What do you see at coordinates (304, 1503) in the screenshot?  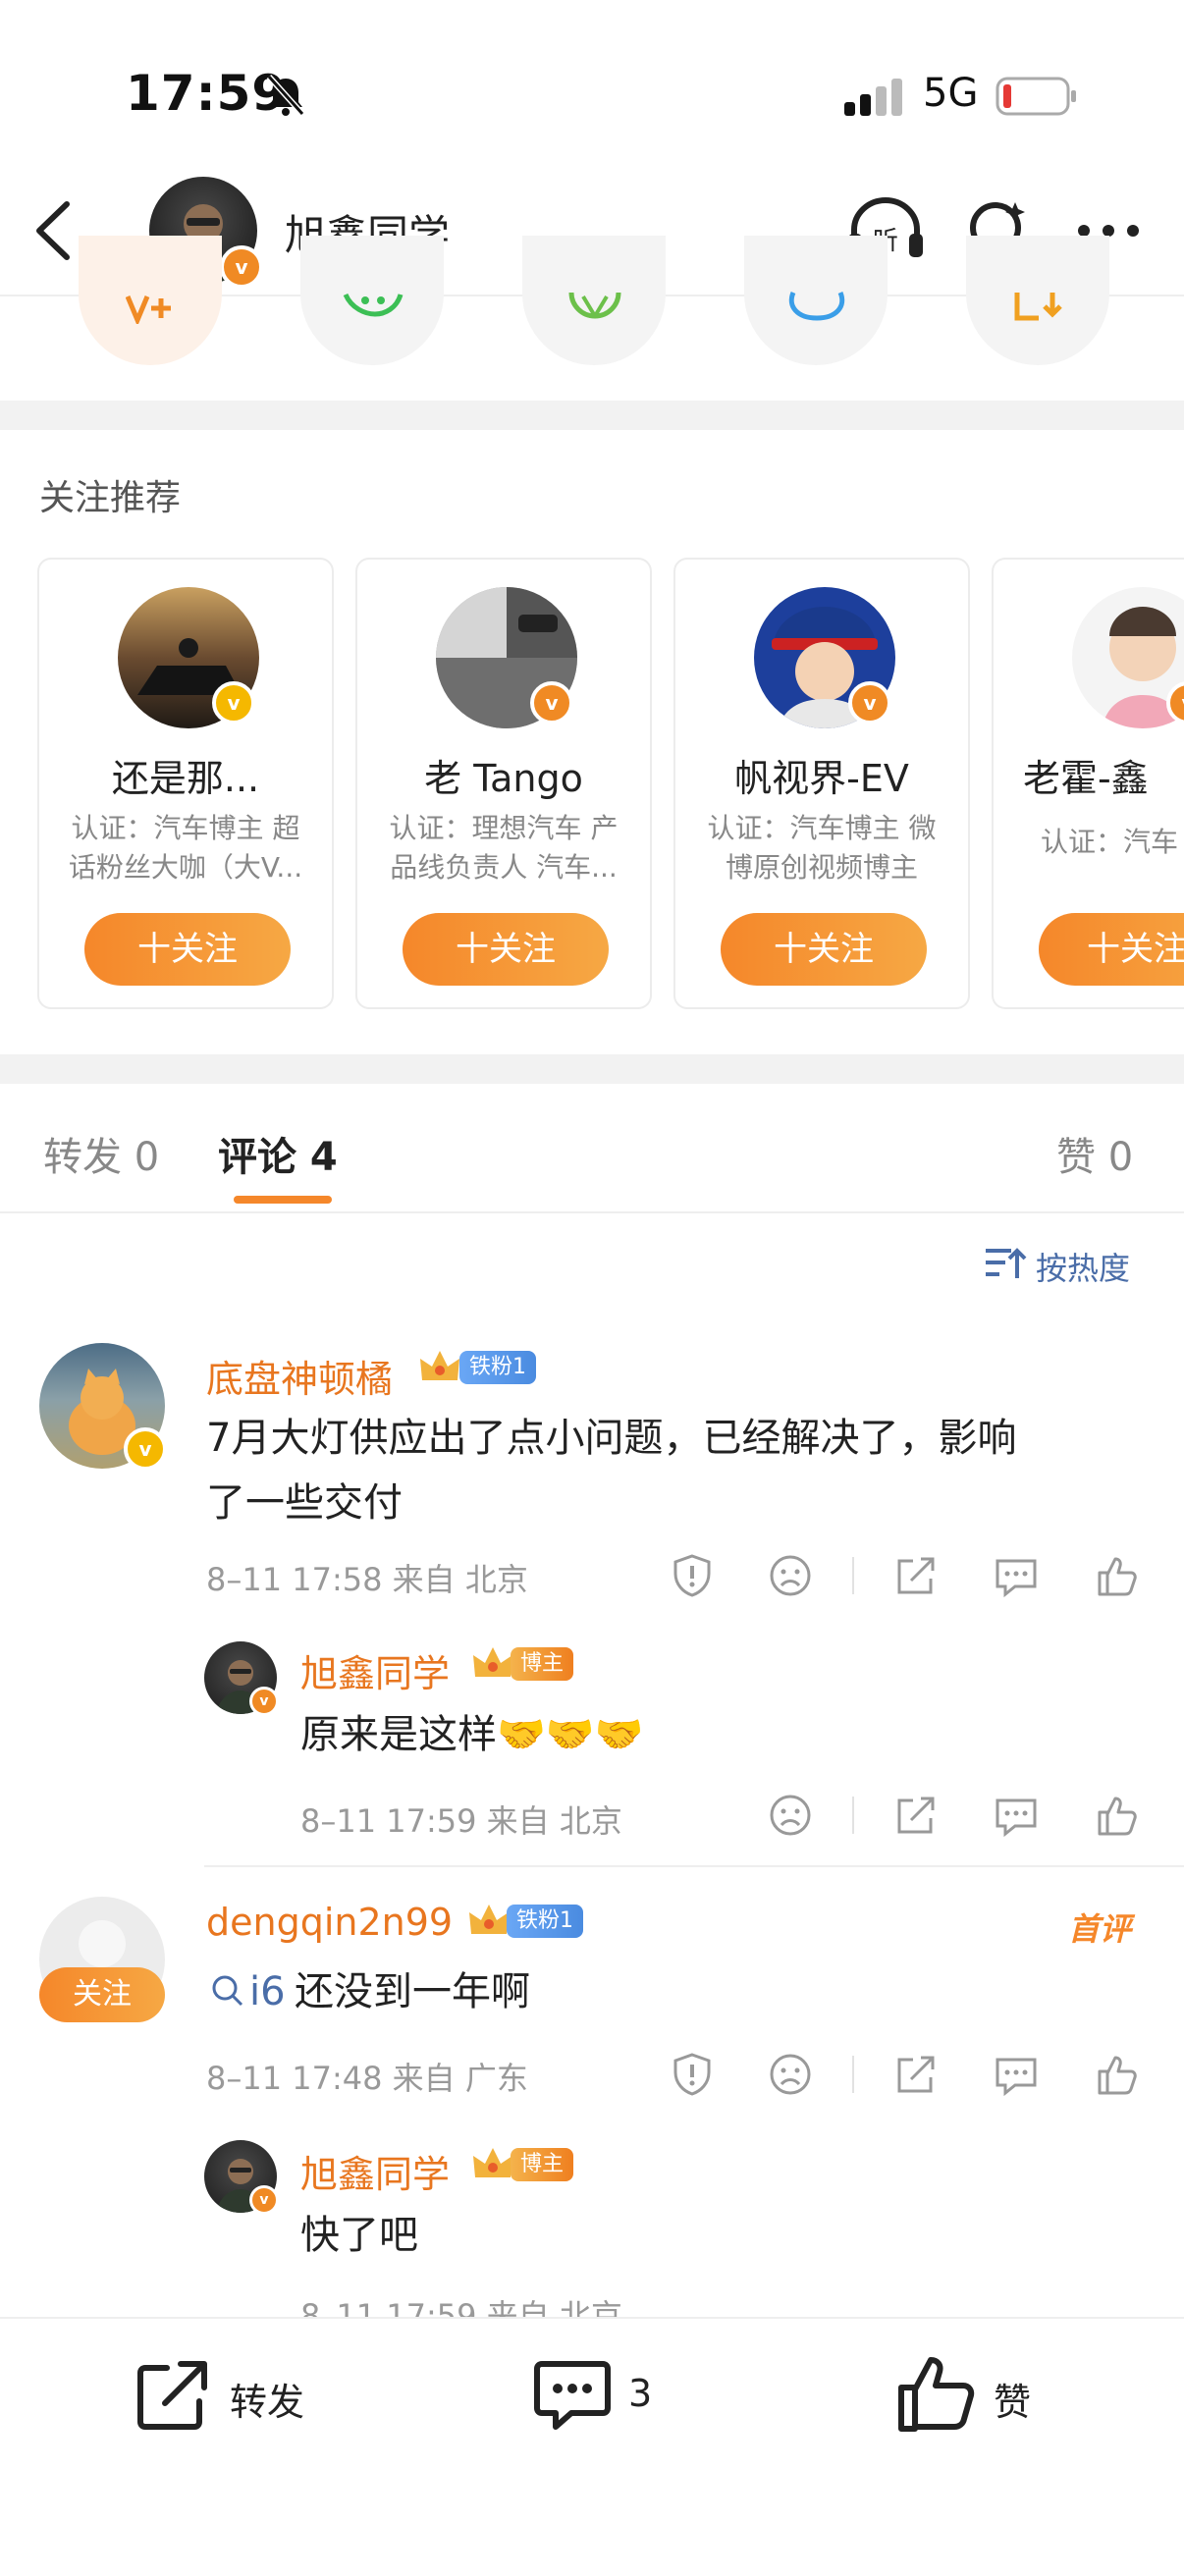 I see `comment-text-line2: 了一些交付` at bounding box center [304, 1503].